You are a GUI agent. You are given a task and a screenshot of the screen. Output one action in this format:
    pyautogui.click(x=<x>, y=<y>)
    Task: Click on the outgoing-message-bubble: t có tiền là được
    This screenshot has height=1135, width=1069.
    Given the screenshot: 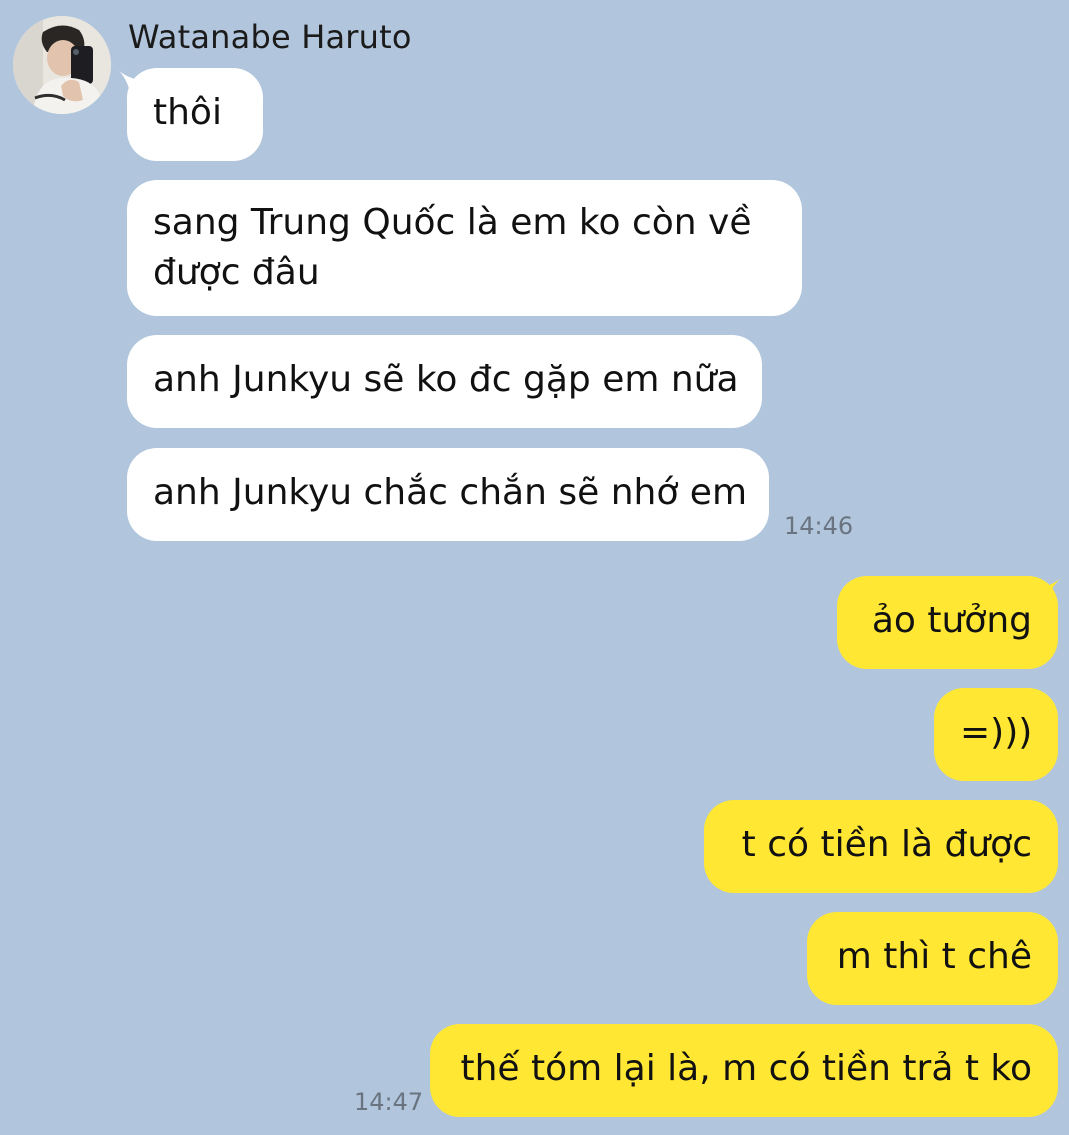 What is the action you would take?
    pyautogui.click(x=881, y=846)
    